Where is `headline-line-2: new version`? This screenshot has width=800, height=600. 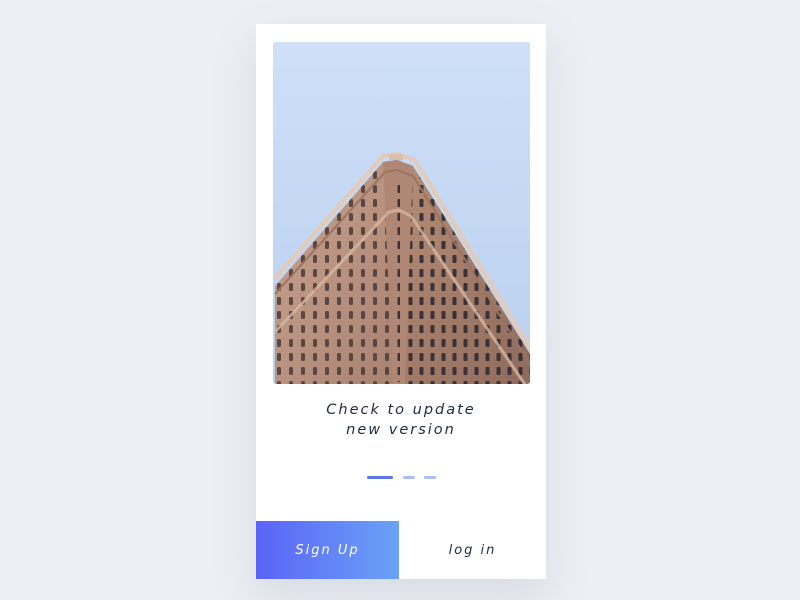 headline-line-2: new version is located at coordinates (401, 430).